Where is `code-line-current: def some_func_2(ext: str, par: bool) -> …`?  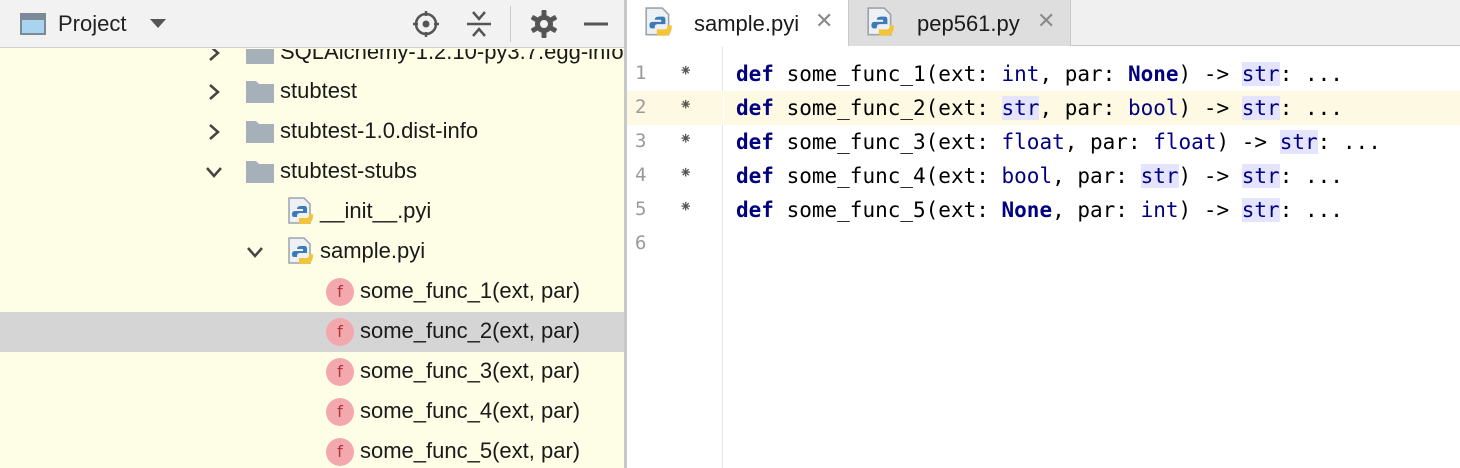 code-line-current: def some_func_2(ext: str, par: bool) -> … is located at coordinates (1092, 108).